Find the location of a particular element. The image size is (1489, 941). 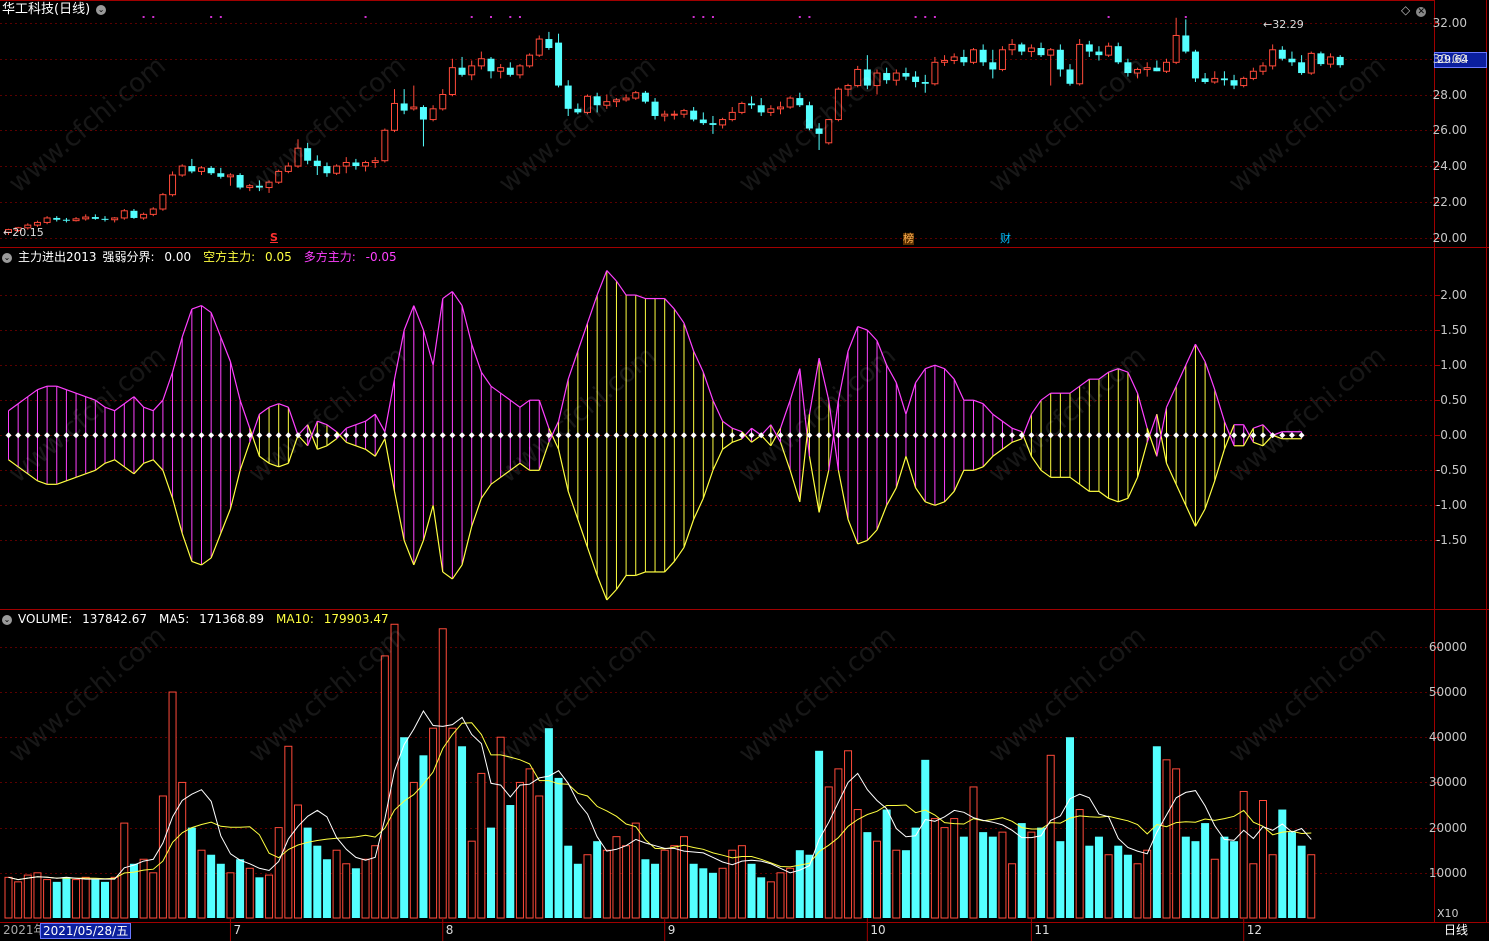

volume-tick-label: 40000 is located at coordinates (1447, 737).